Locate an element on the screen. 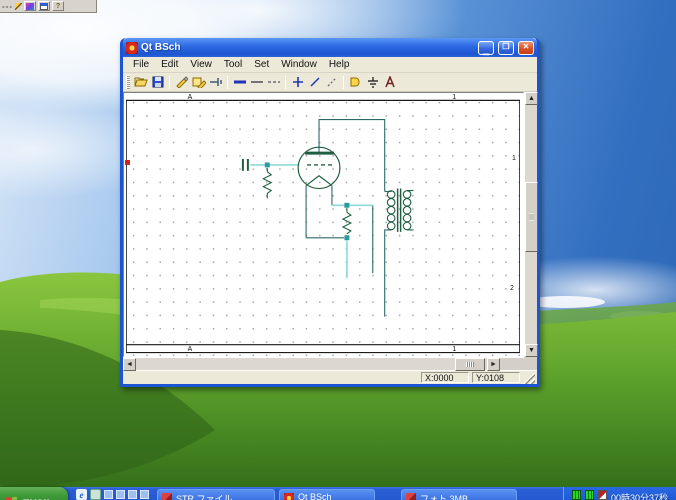 The image size is (676, 500). window-button is located at coordinates (44, 6).